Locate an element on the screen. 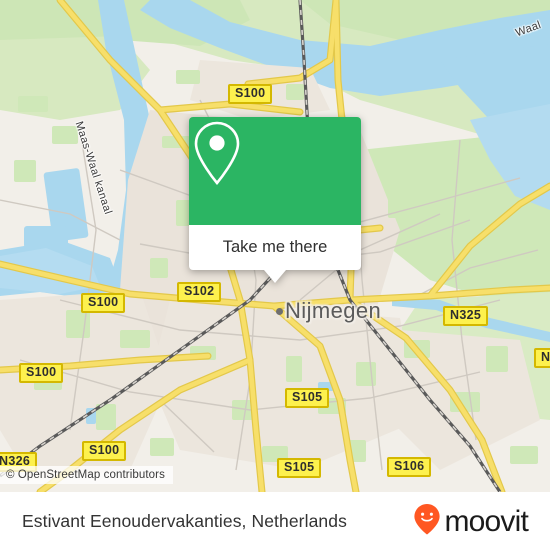 The width and height of the screenshot is (550, 550). road-shield: S102 is located at coordinates (199, 292).